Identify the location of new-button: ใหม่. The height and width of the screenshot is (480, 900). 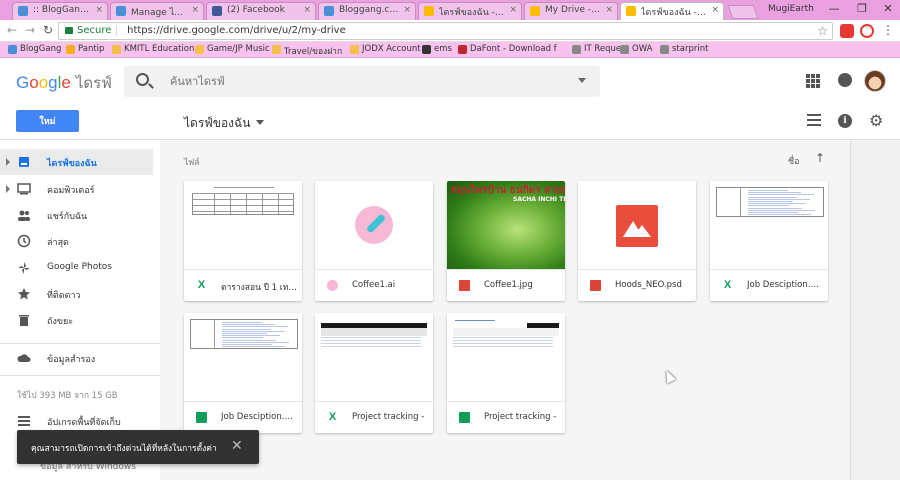
(47, 121).